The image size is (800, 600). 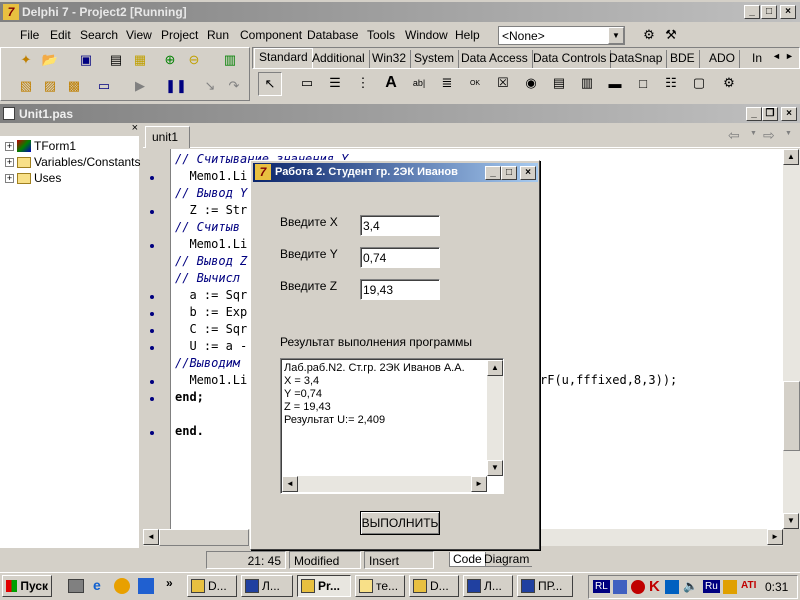 What do you see at coordinates (467, 35) in the screenshot?
I see `menu-help: Help` at bounding box center [467, 35].